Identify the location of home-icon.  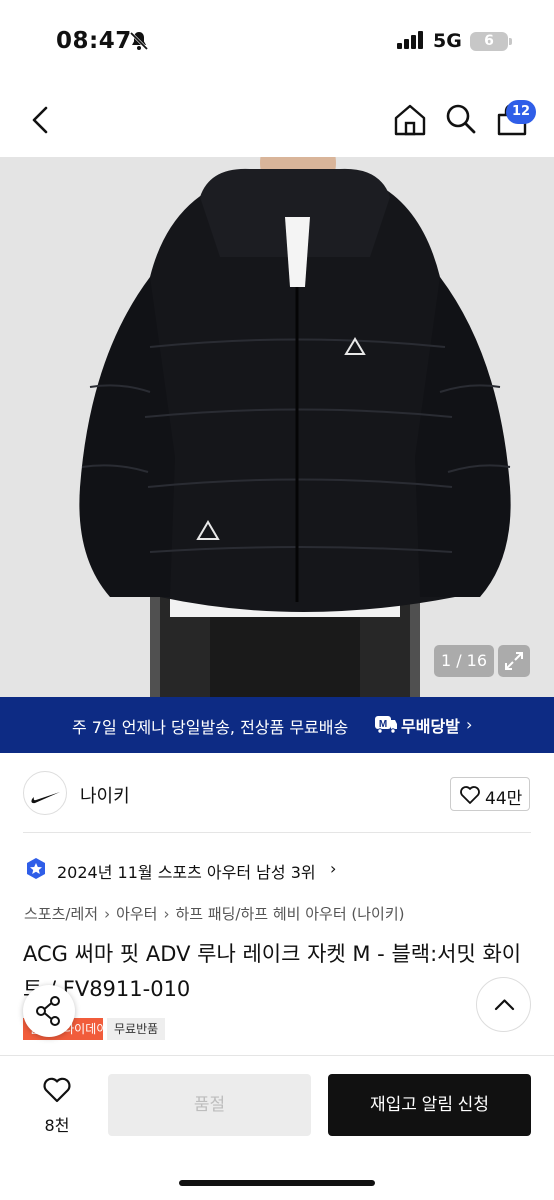
(410, 120).